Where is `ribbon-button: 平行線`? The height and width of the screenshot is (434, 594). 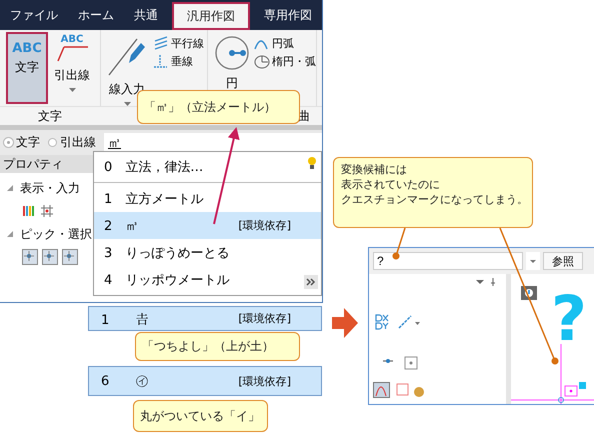 ribbon-button: 平行線 is located at coordinates (178, 43).